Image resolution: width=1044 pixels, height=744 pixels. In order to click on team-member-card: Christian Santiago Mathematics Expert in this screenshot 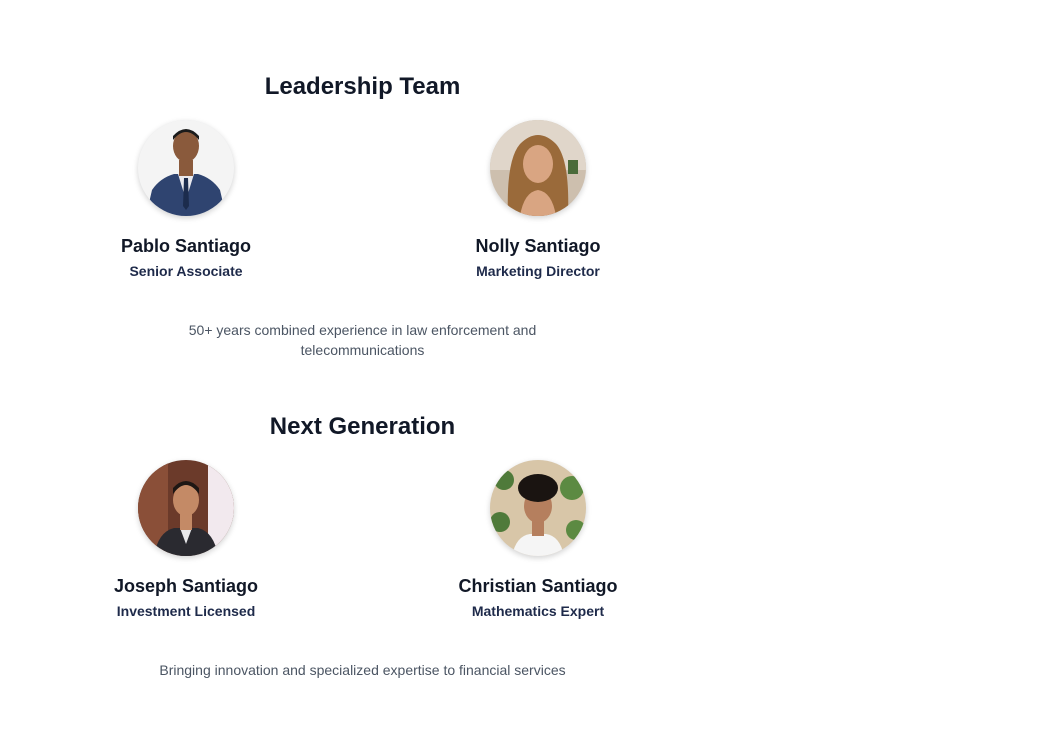, I will do `click(538, 538)`.